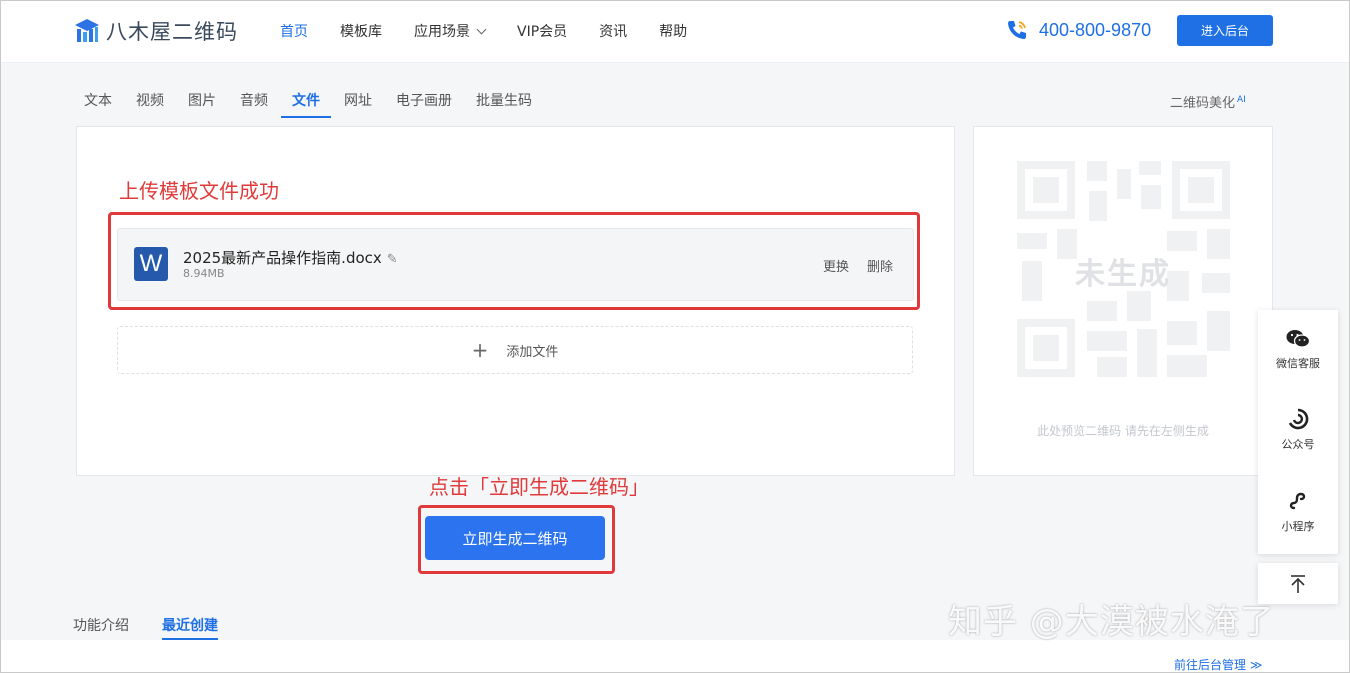 Image resolution: width=1350 pixels, height=673 pixels. Describe the element at coordinates (880, 265) in the screenshot. I see `delete-file-button: 删除` at that location.